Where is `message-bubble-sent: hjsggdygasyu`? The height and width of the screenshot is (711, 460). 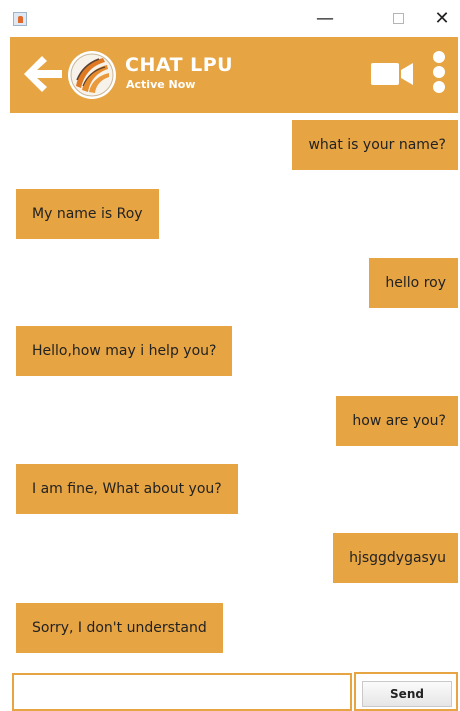
message-bubble-sent: hjsggdygasyu is located at coordinates (395, 558).